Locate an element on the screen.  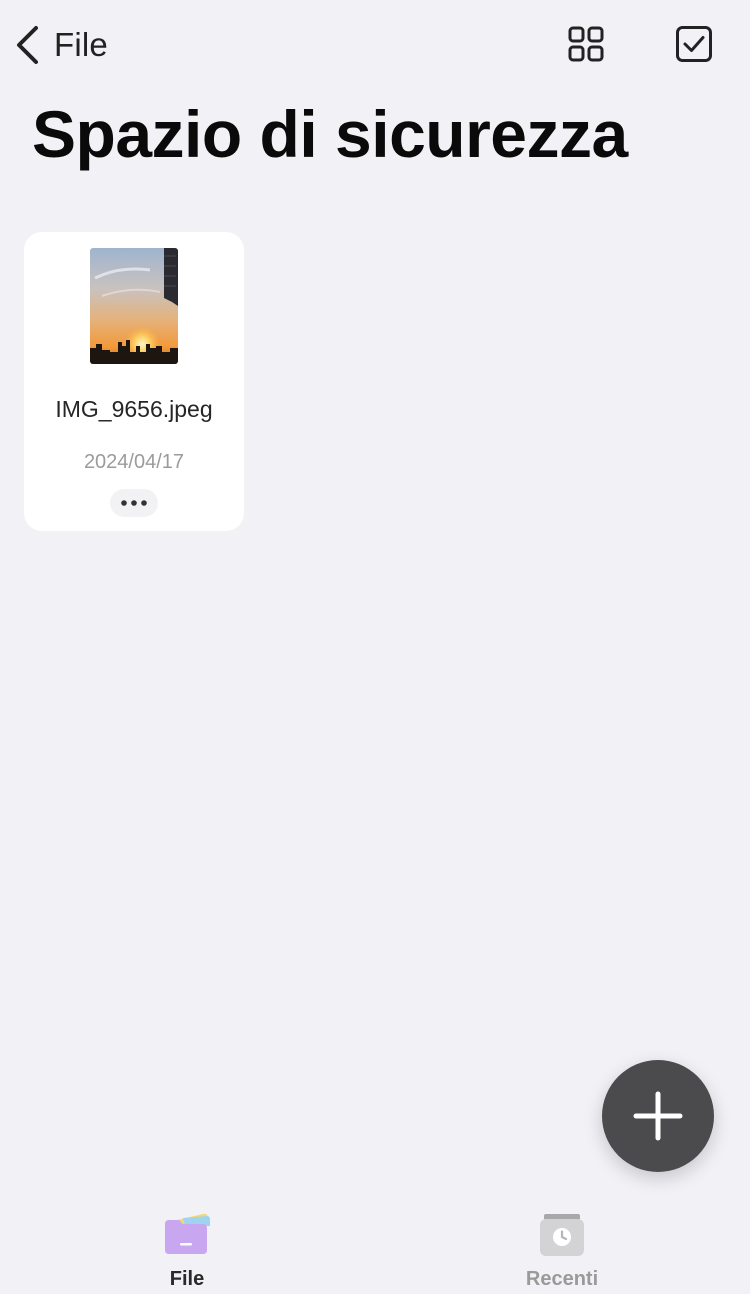
chevron-left-icon is located at coordinates (27, 45).